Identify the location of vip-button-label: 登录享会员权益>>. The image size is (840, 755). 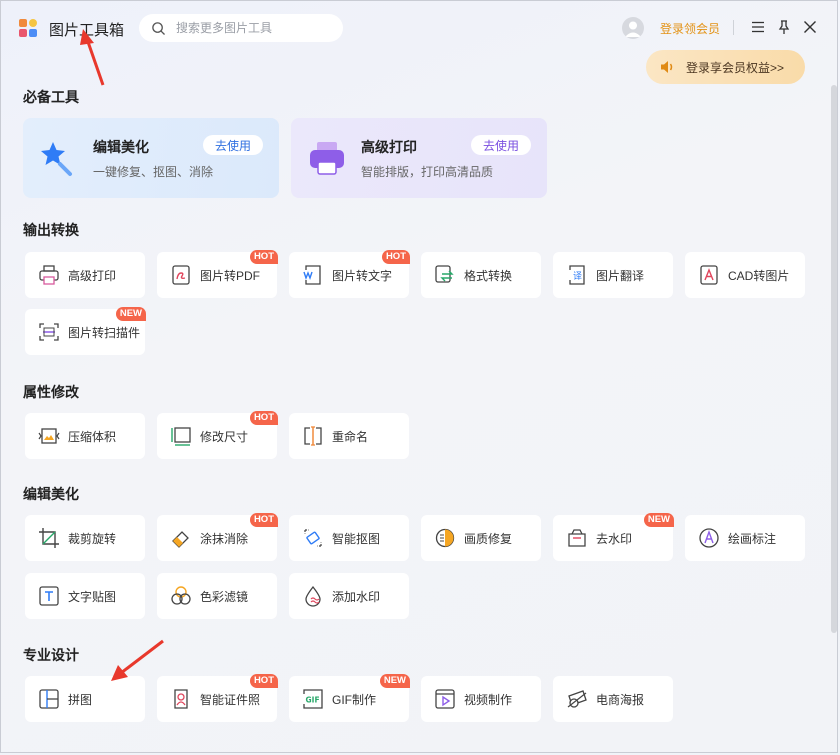
(735, 67).